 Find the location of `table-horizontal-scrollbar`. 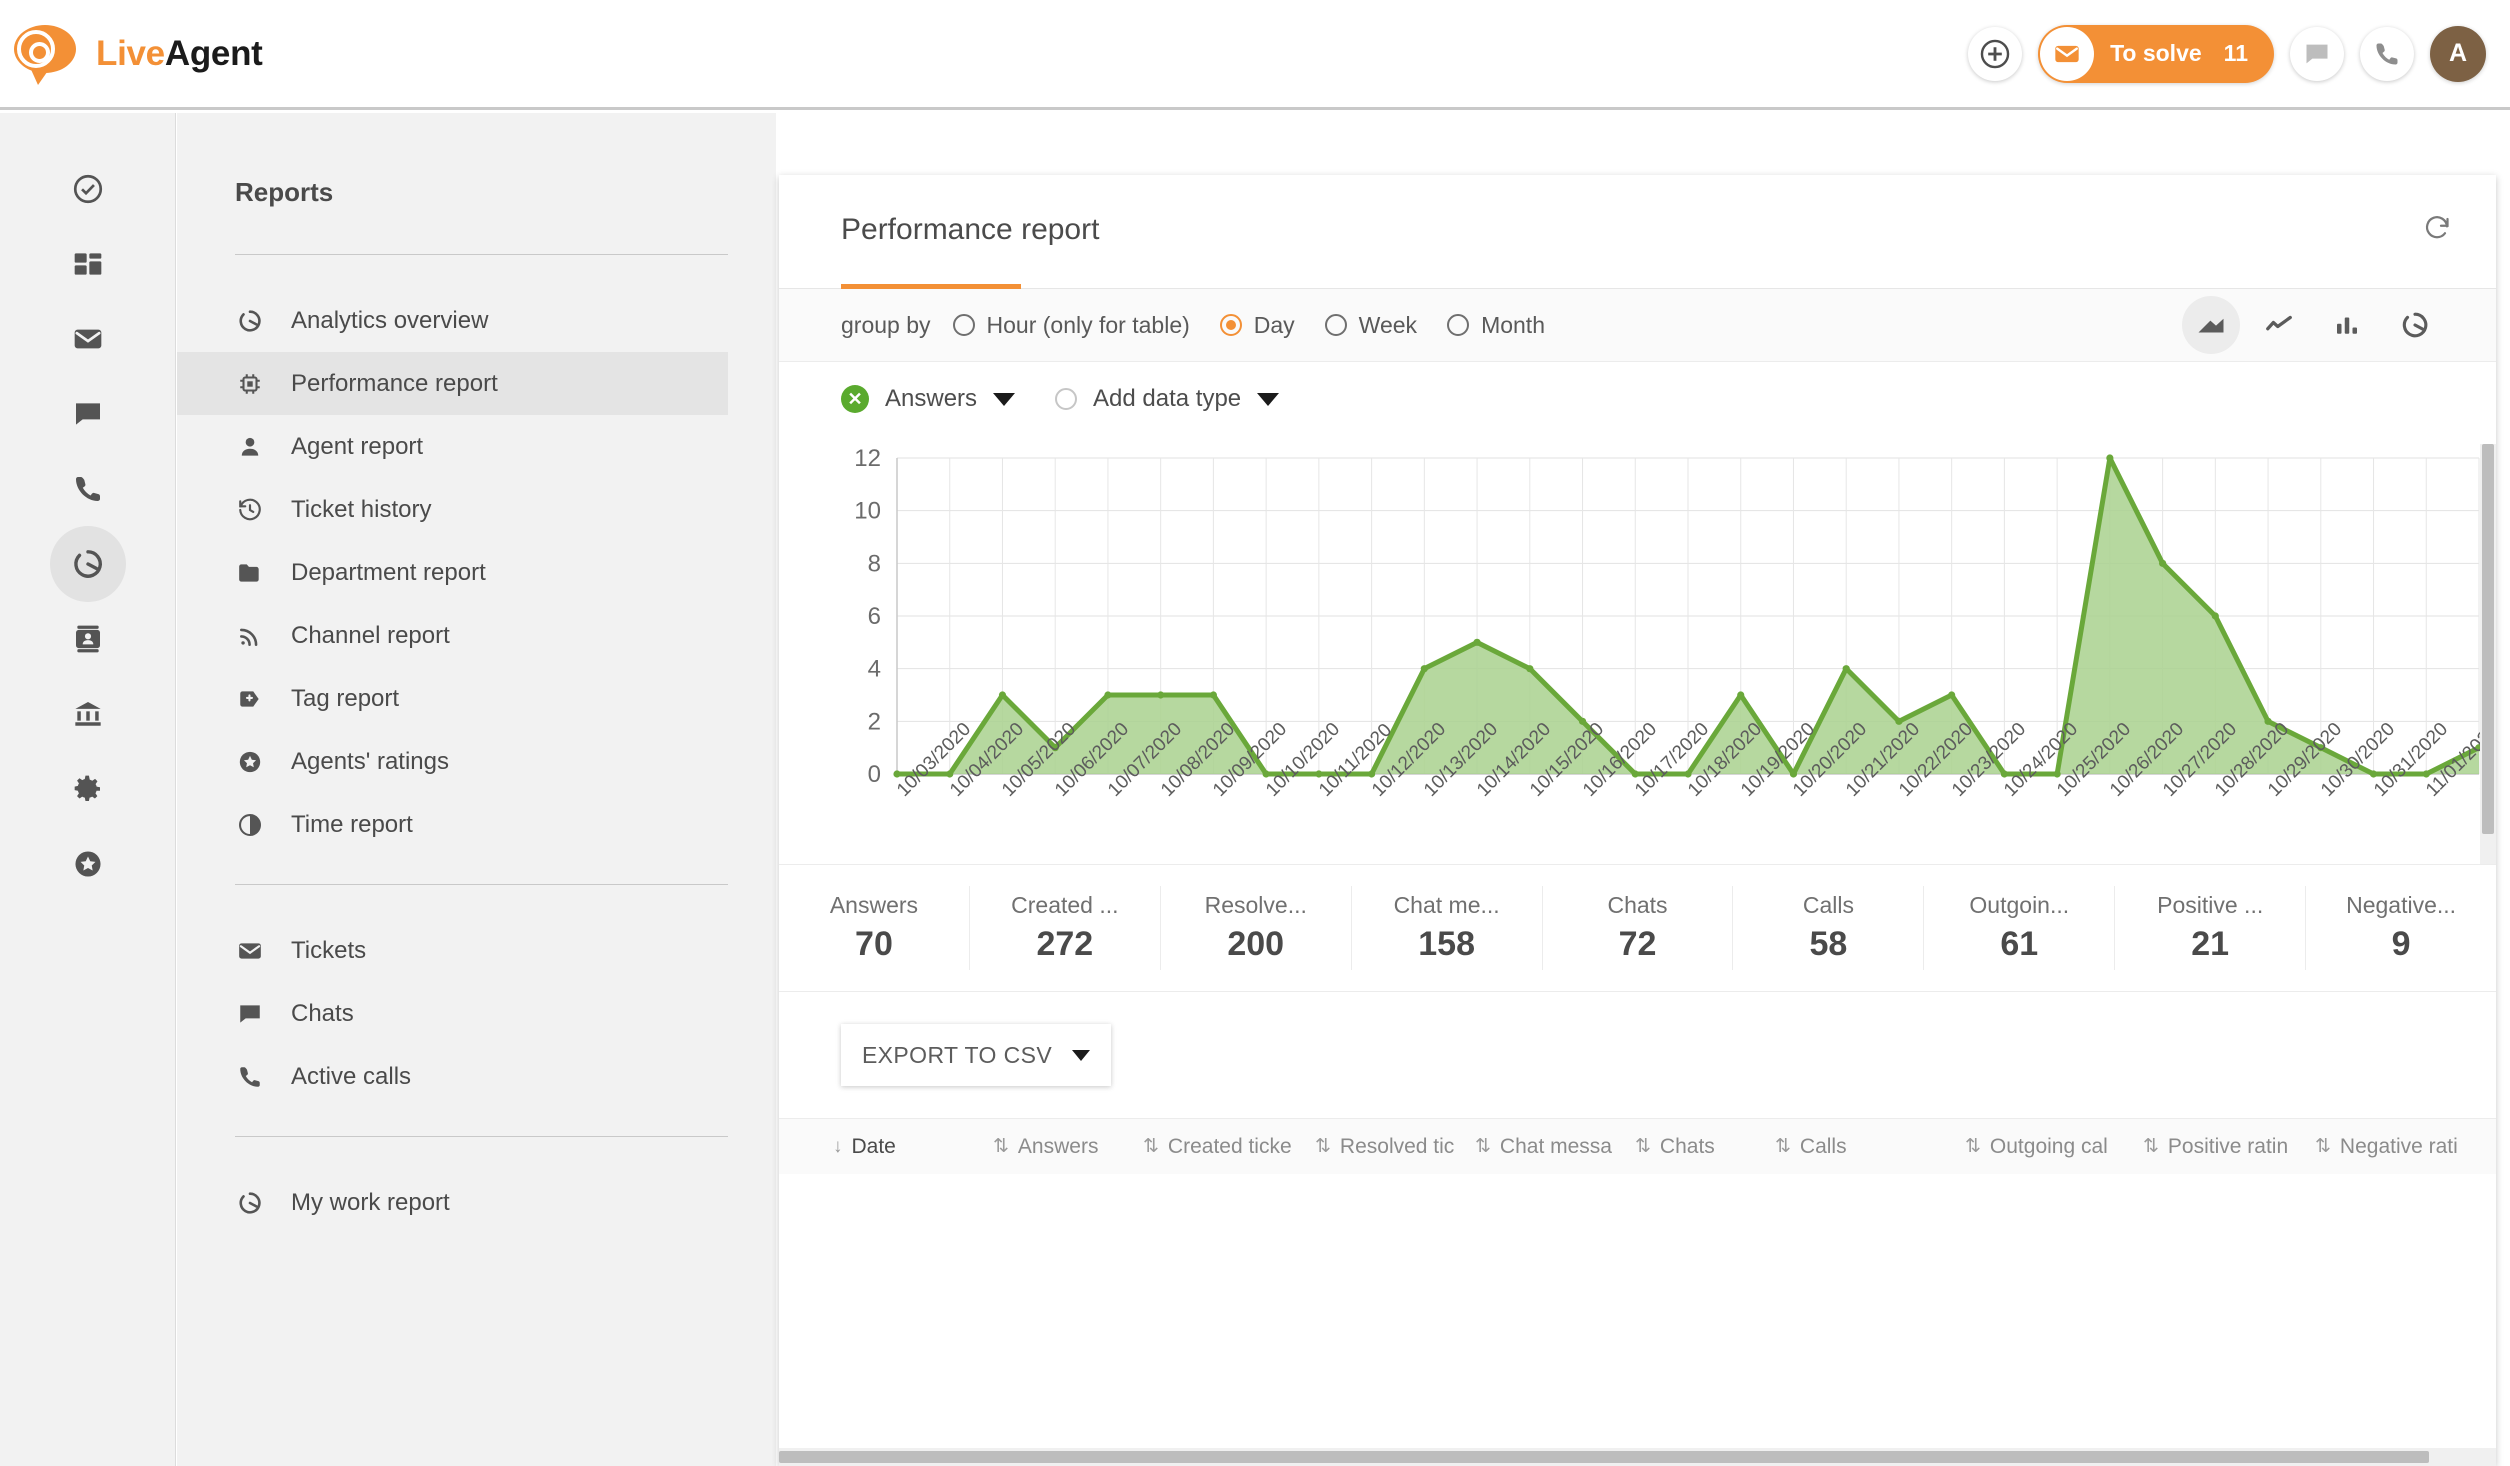

table-horizontal-scrollbar is located at coordinates (1637, 1457).